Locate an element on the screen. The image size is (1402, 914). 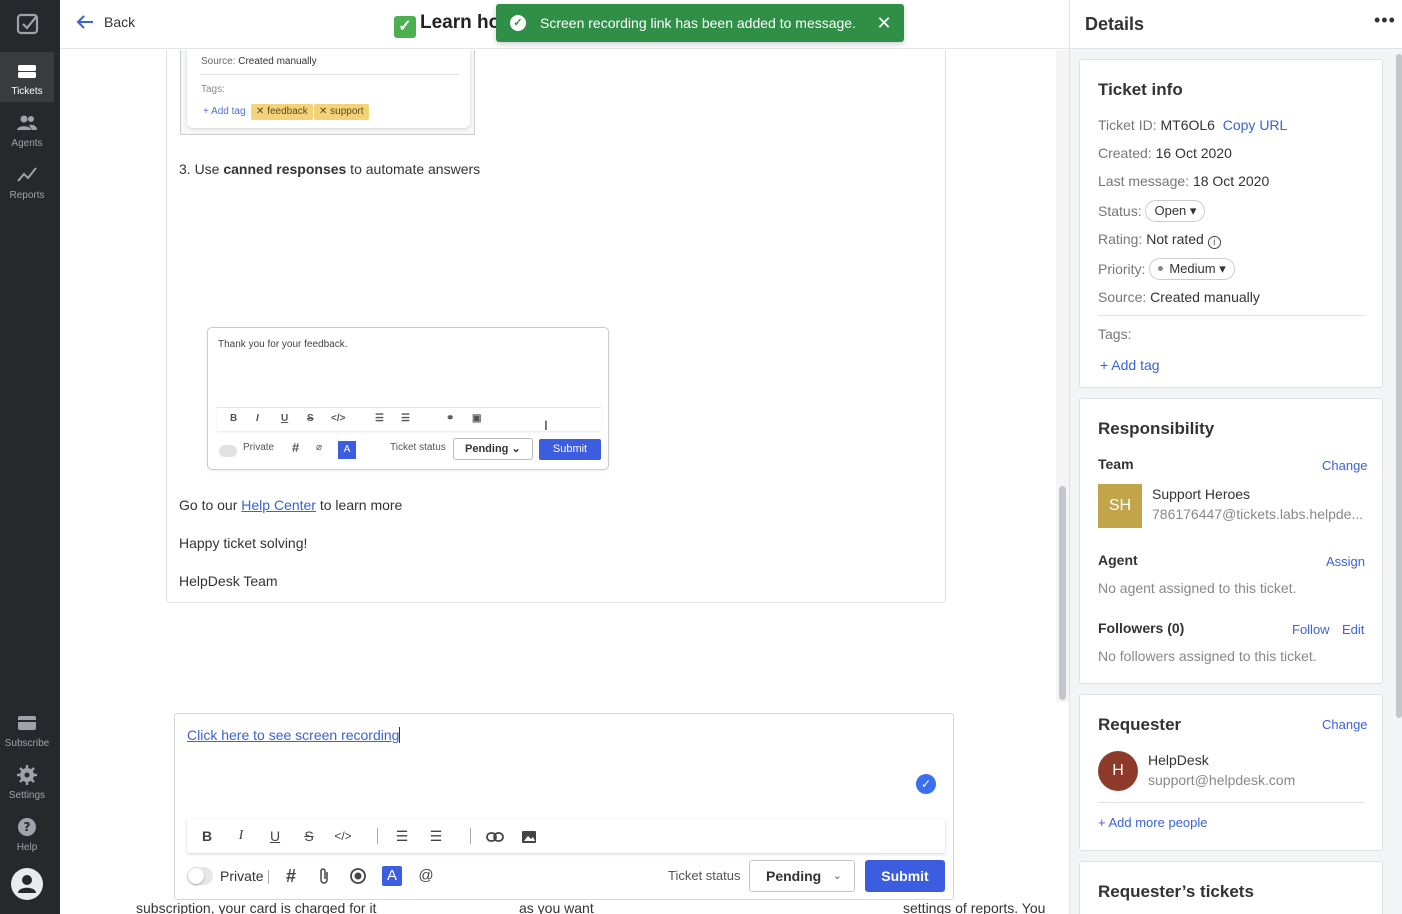
nav-item-agents: Agents is located at coordinates (27, 131).